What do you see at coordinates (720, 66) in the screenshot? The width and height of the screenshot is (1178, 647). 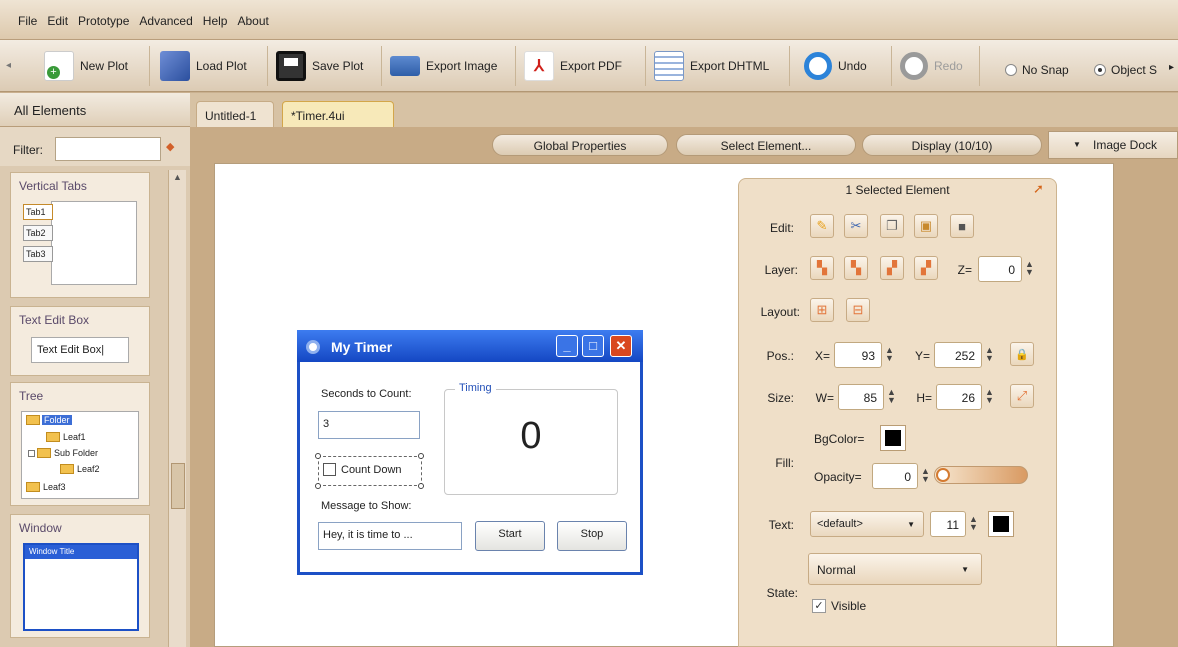 I see `export-dhtml-button: Export DHTML` at bounding box center [720, 66].